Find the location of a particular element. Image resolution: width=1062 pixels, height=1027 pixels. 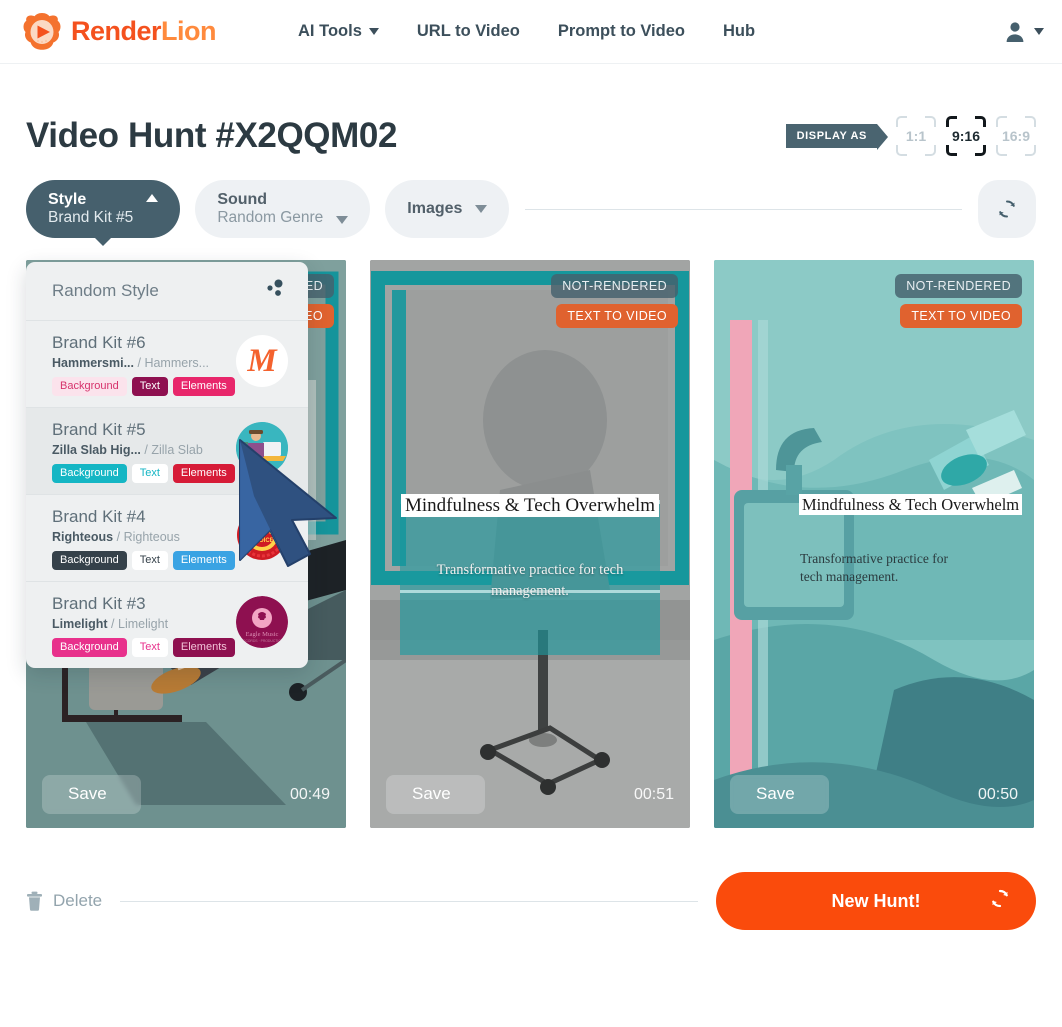

delete-button: Delete is located at coordinates (64, 901).